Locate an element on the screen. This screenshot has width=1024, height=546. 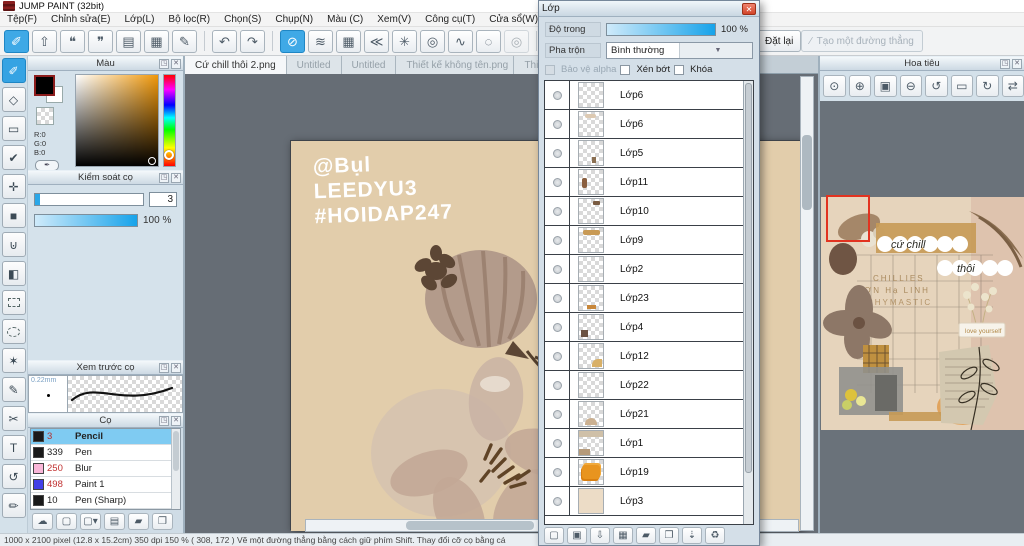
polyline-tool: ✔ is located at coordinates (13, 157).